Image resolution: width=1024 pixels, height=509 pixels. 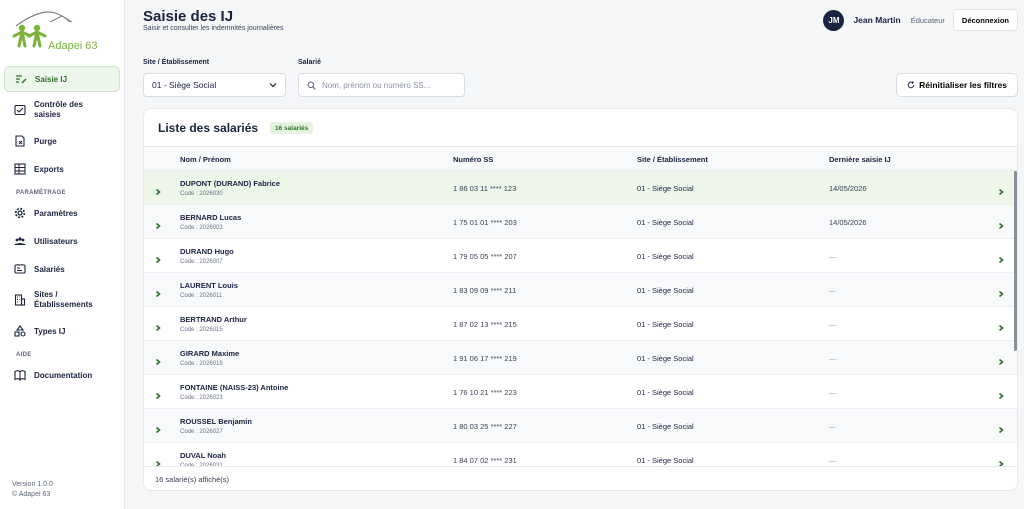 I want to click on sidebar-item-salaries: Salariés, so click(x=62, y=269).